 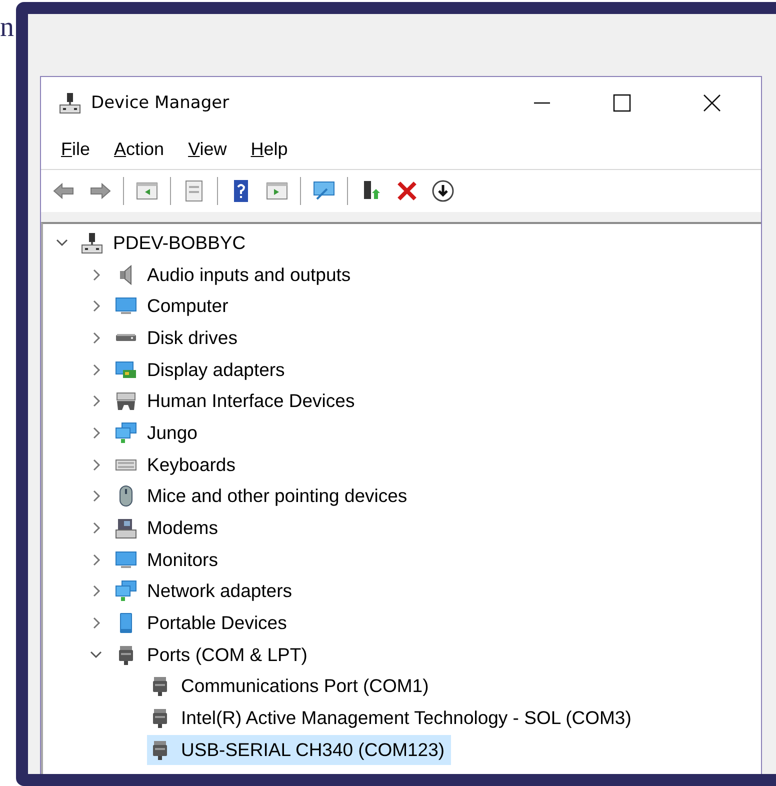 I want to click on tree-item: USB-SERIAL CH340 (COM123), so click(x=299, y=749).